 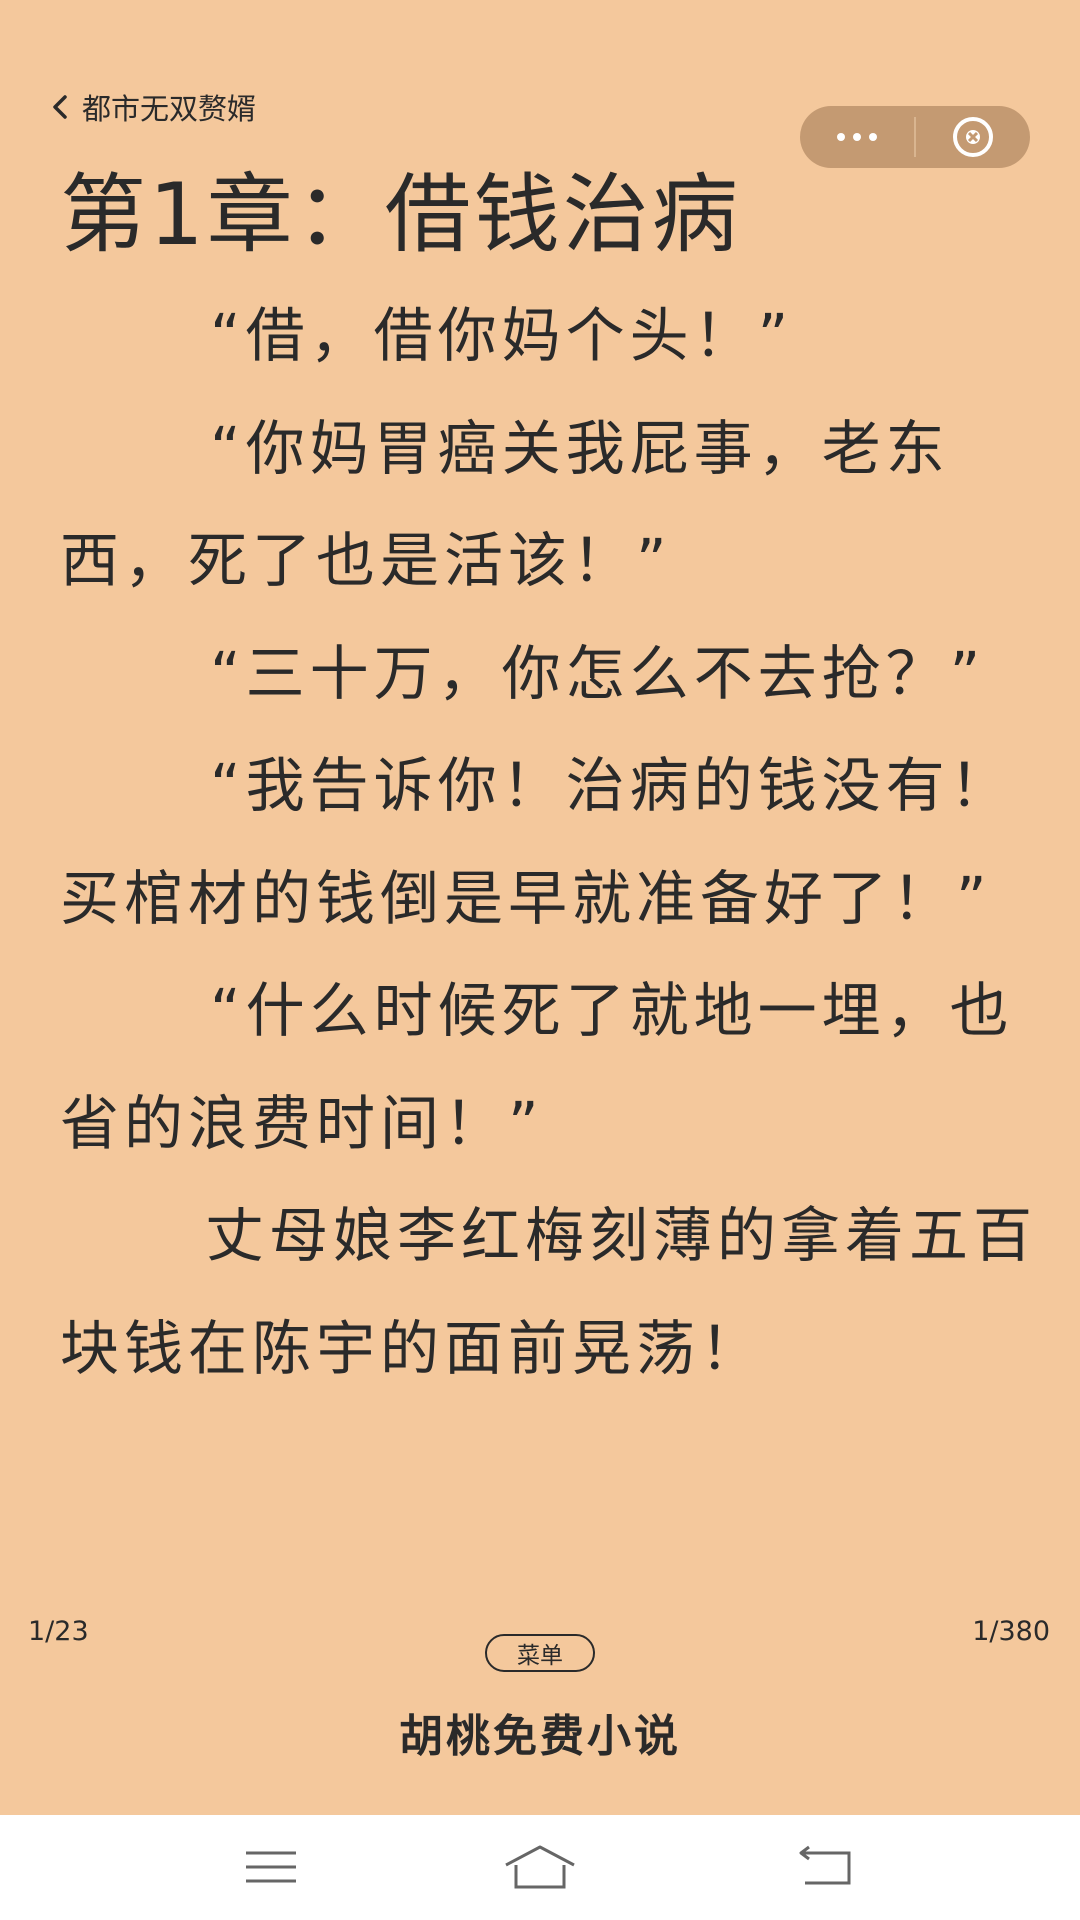 What do you see at coordinates (540, 1736) in the screenshot?
I see `app-brand: 胡桃免费小说` at bounding box center [540, 1736].